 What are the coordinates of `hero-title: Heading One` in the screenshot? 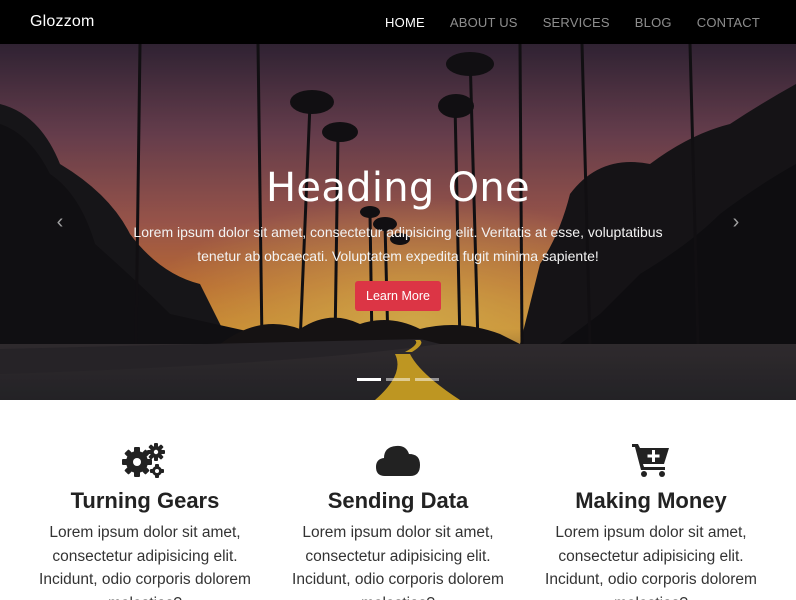 It's located at (398, 188).